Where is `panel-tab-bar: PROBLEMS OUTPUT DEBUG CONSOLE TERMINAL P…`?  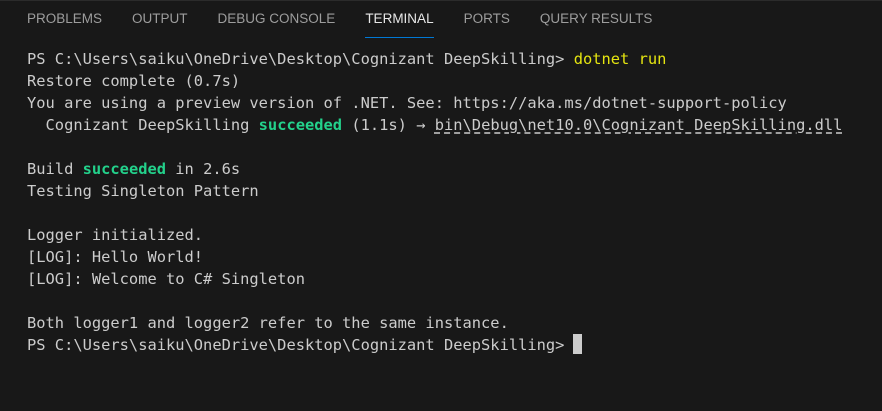
panel-tab-bar: PROBLEMS OUTPUT DEBUG CONSOLE TERMINAL P… is located at coordinates (441, 19).